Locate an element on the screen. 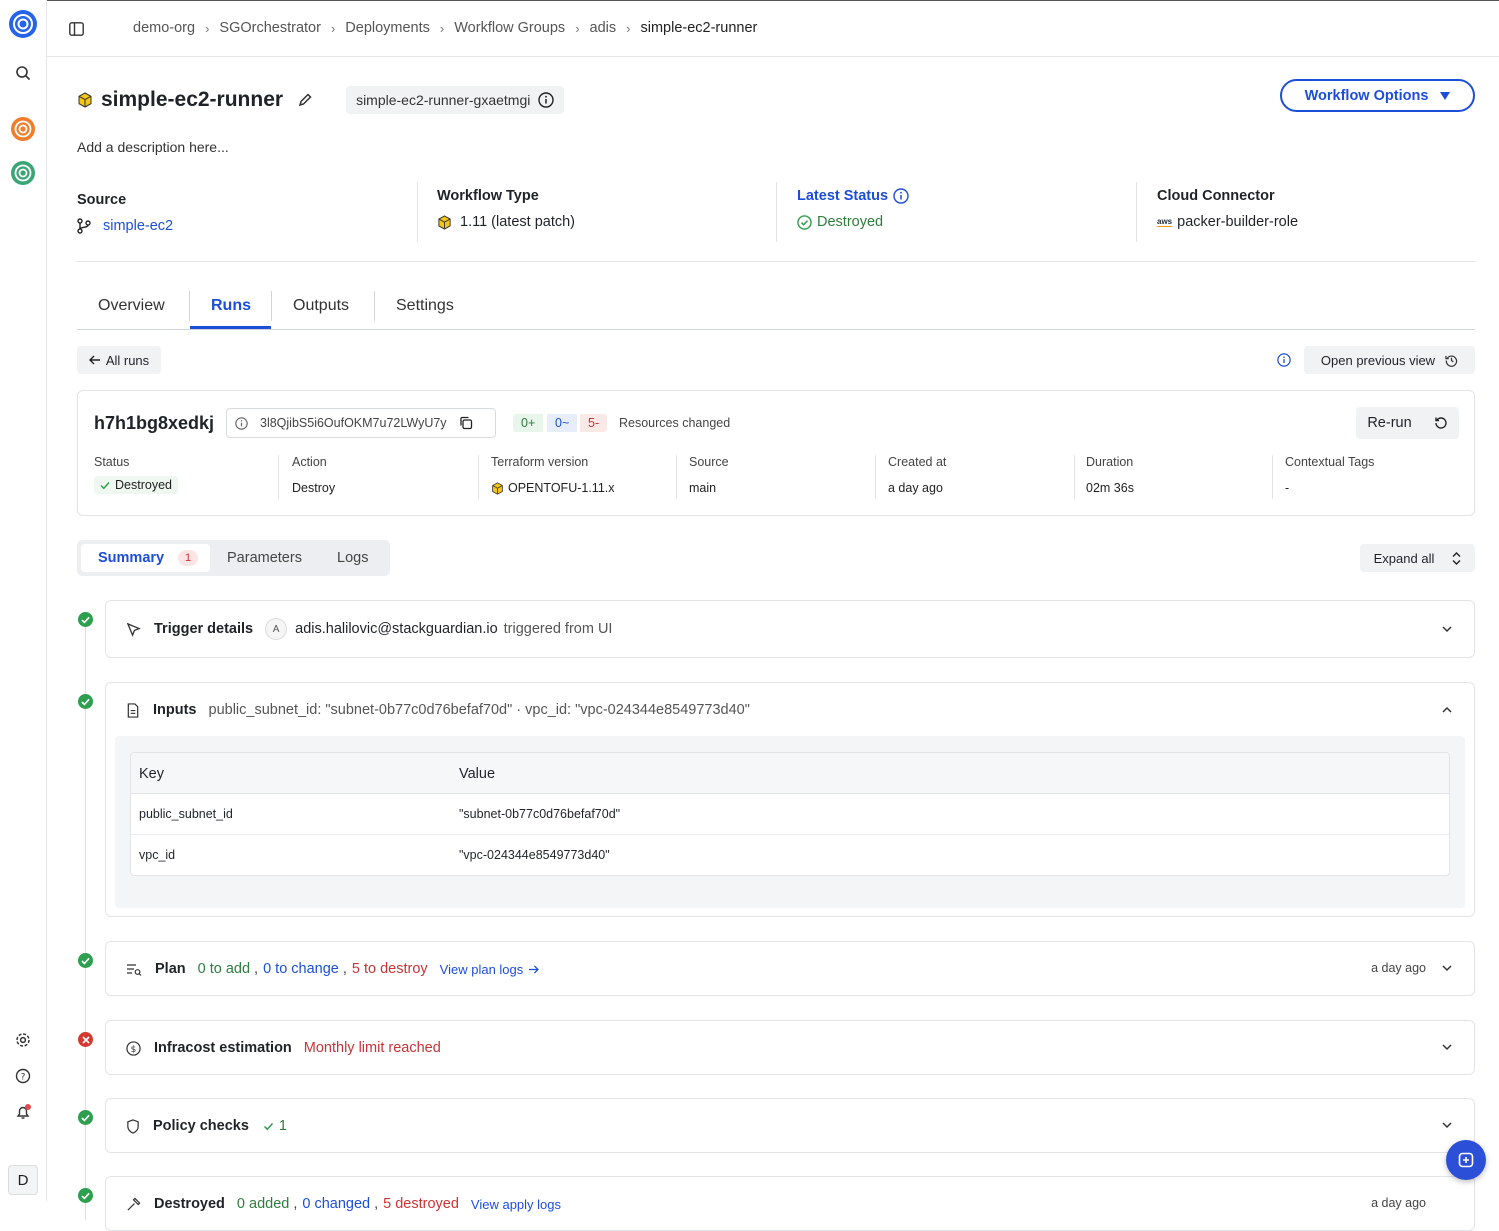 The height and width of the screenshot is (1231, 1499). view-plan-logs-link: View plan logs is located at coordinates (482, 969).